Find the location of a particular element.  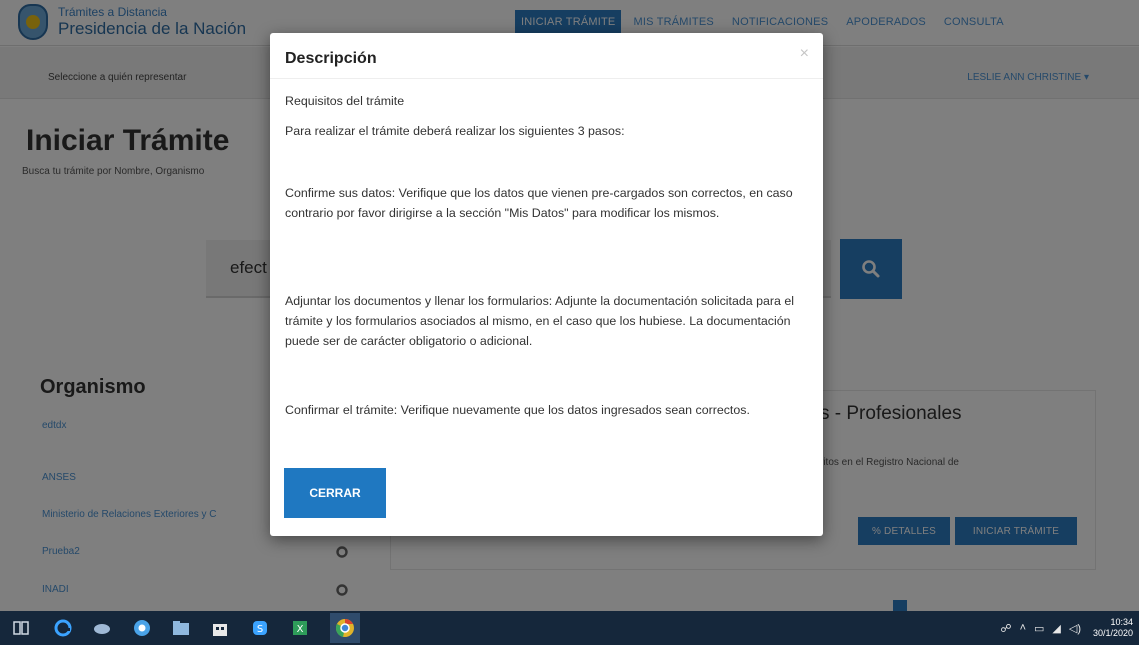

chrome-app-icon is located at coordinates (142, 628).